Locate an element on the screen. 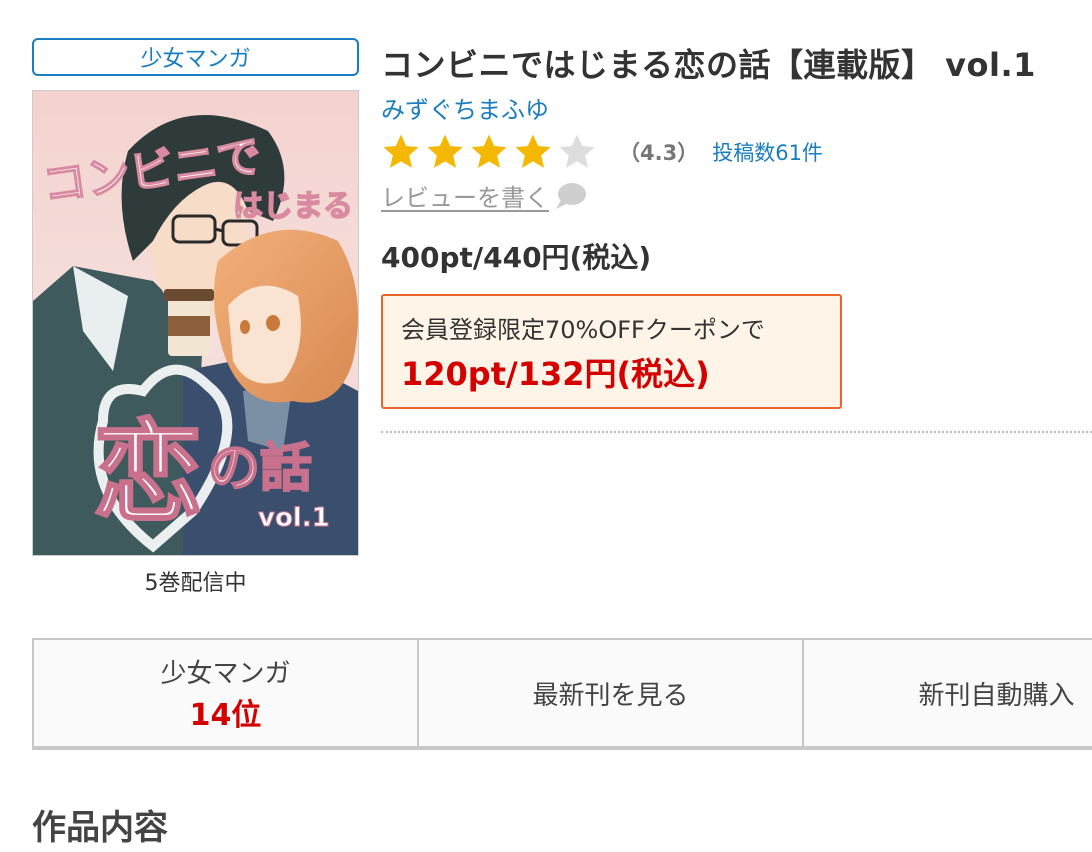  cover-title-upper-2: はじまる is located at coordinates (293, 206).